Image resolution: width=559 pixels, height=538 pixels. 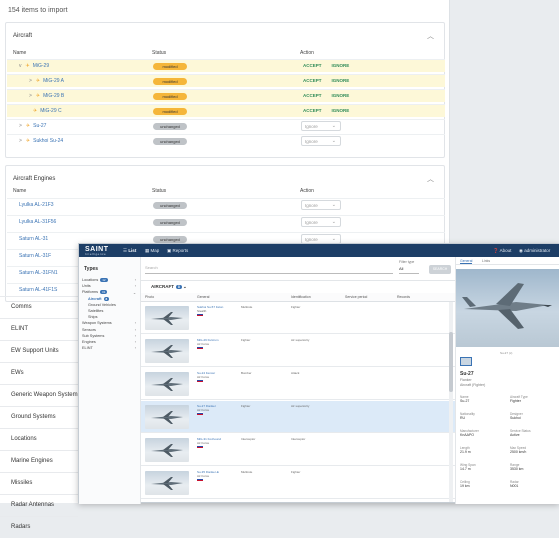 What do you see at coordinates (451, 362) in the screenshot?
I see `scroll-thumb` at bounding box center [451, 362].